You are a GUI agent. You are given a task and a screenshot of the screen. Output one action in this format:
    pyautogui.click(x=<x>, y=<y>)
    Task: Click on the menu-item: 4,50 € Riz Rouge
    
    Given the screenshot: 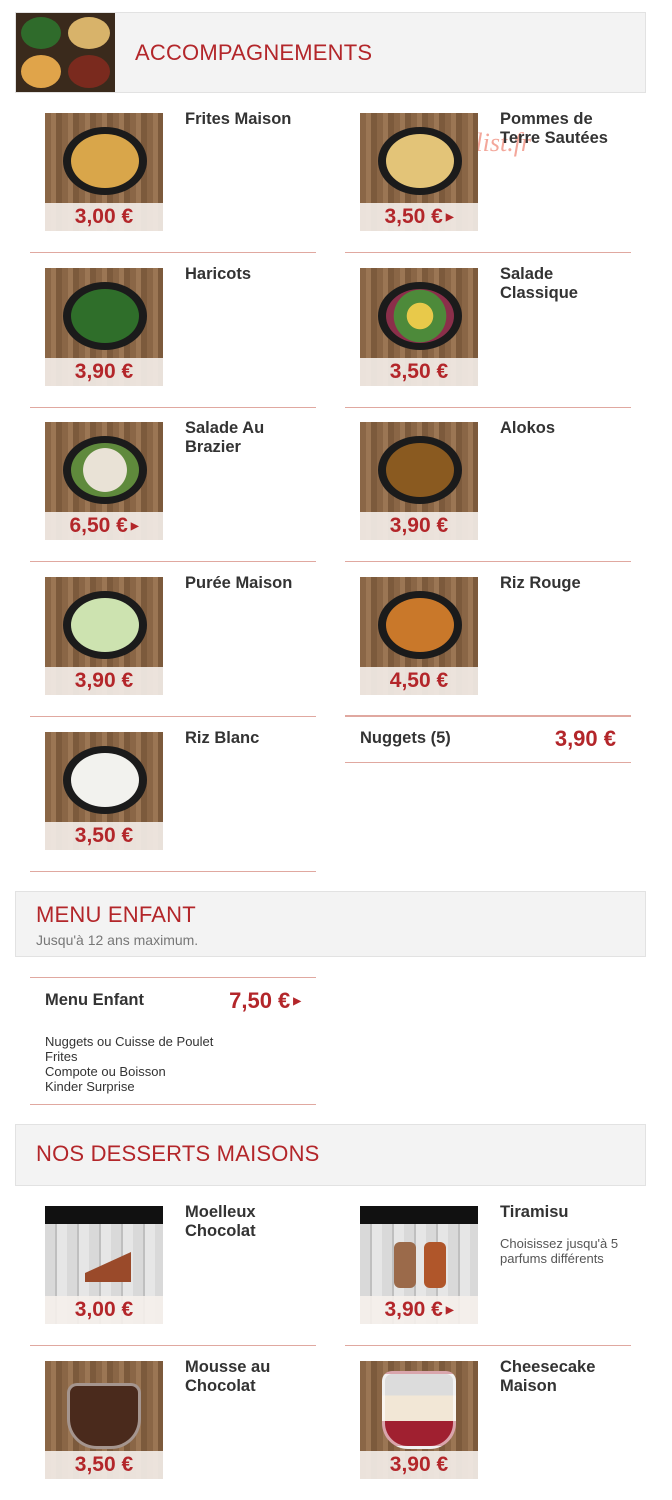 What is the action you would take?
    pyautogui.click(x=488, y=645)
    